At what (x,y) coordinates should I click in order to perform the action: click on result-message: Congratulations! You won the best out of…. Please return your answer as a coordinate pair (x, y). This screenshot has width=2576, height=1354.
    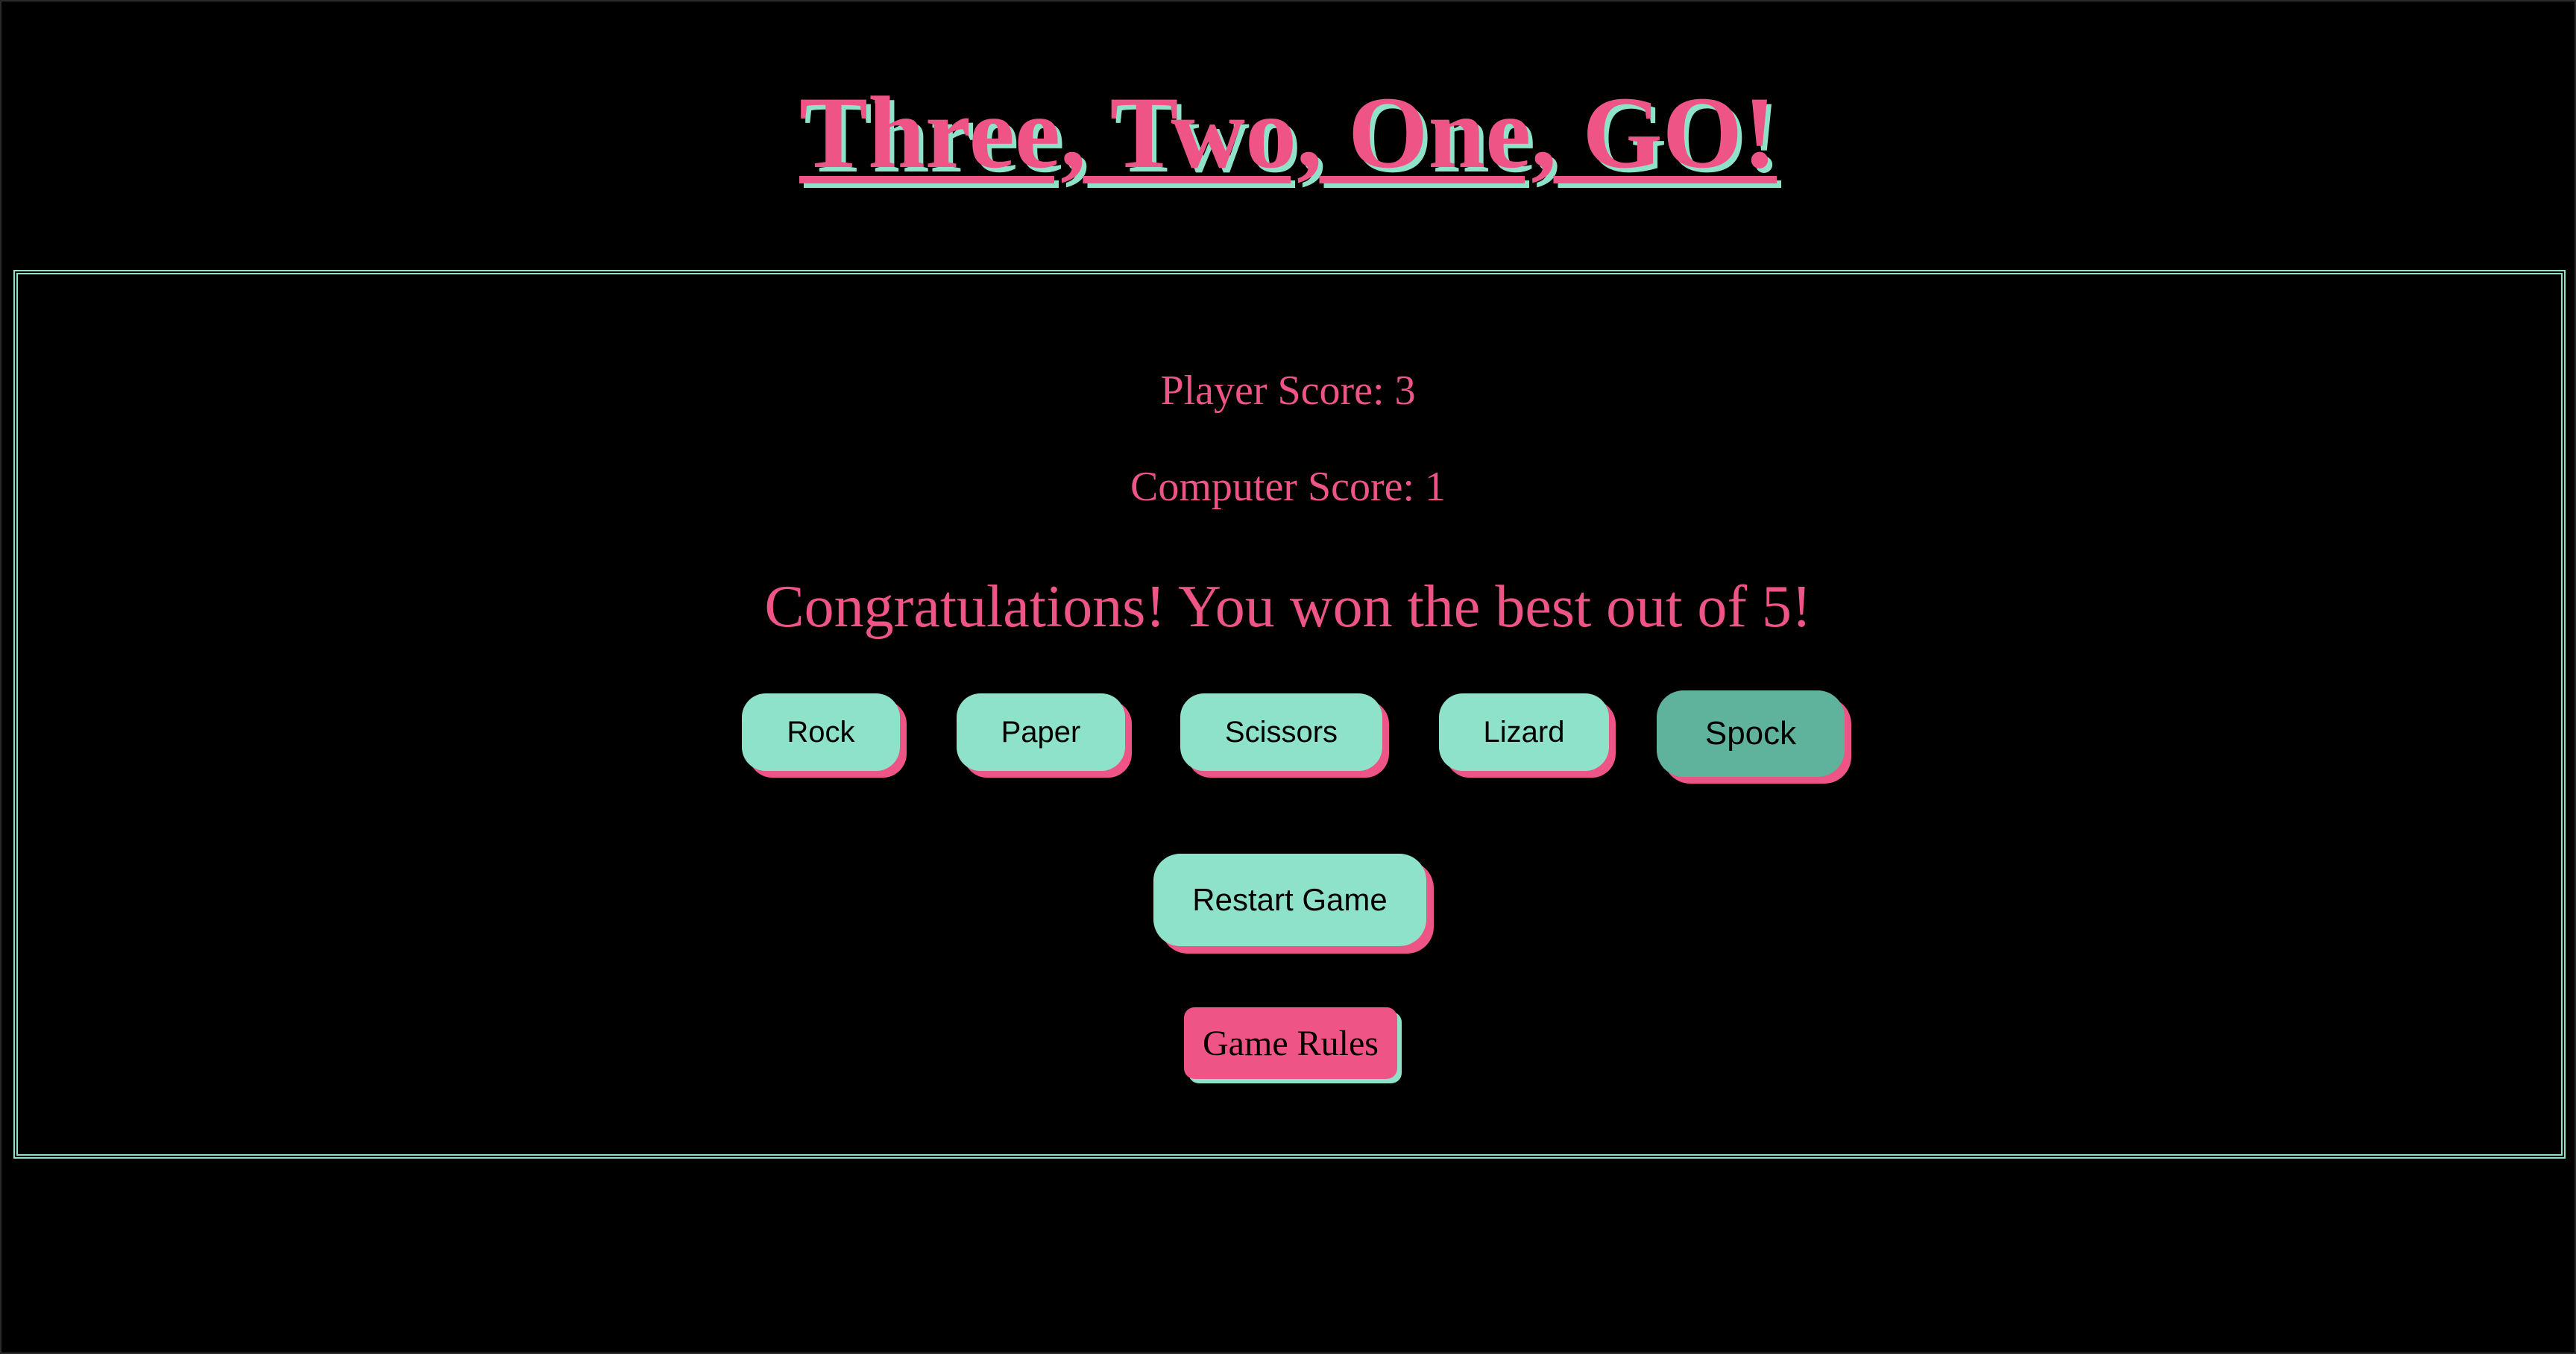
    Looking at the image, I should click on (1288, 607).